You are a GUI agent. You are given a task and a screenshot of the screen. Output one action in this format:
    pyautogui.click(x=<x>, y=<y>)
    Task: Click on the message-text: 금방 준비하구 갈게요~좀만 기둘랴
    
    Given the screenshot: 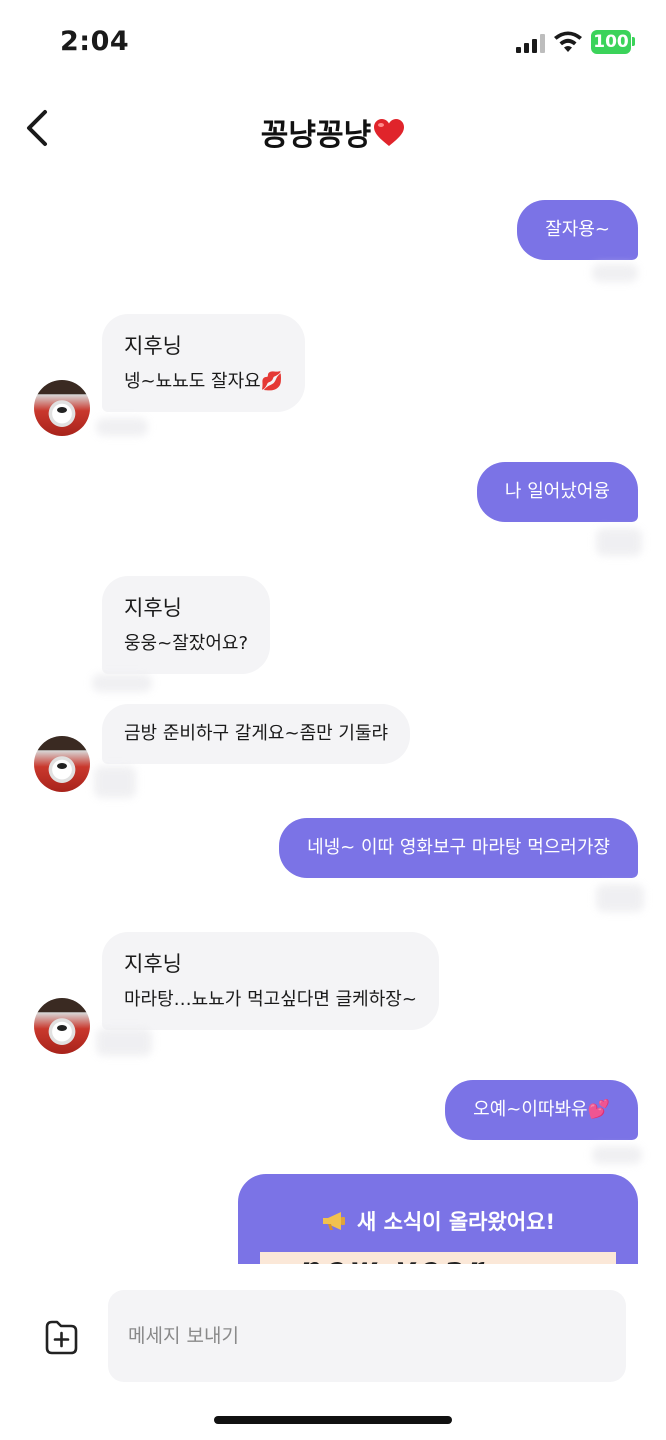 What is the action you would take?
    pyautogui.click(x=256, y=733)
    